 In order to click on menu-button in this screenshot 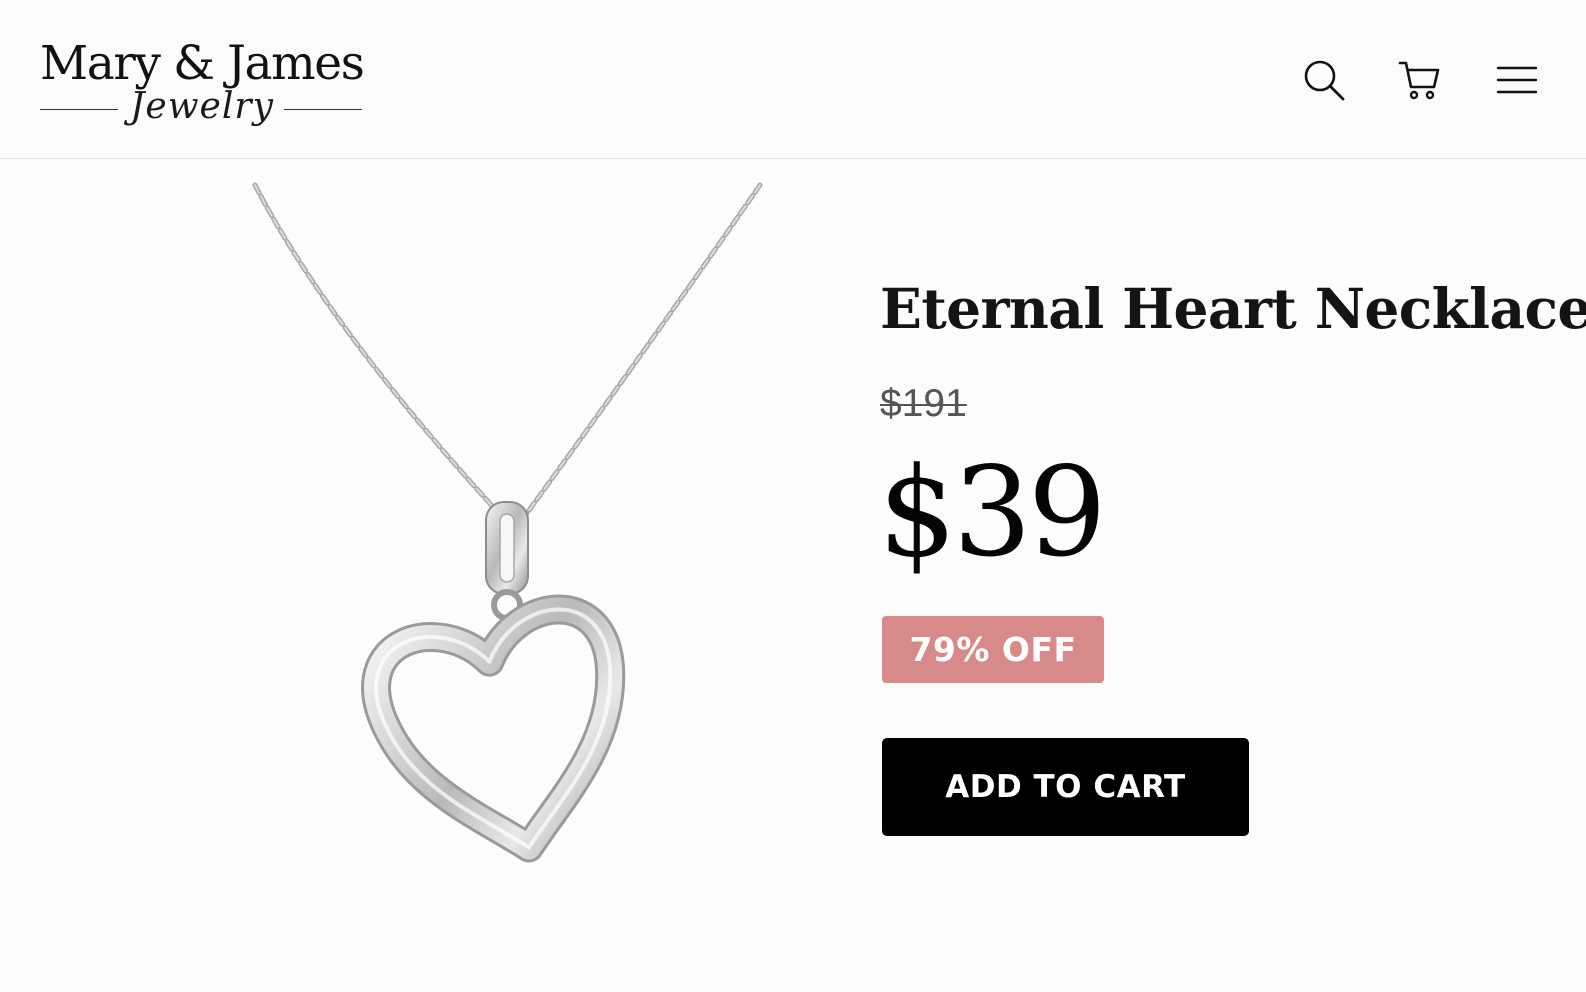, I will do `click(1517, 80)`.